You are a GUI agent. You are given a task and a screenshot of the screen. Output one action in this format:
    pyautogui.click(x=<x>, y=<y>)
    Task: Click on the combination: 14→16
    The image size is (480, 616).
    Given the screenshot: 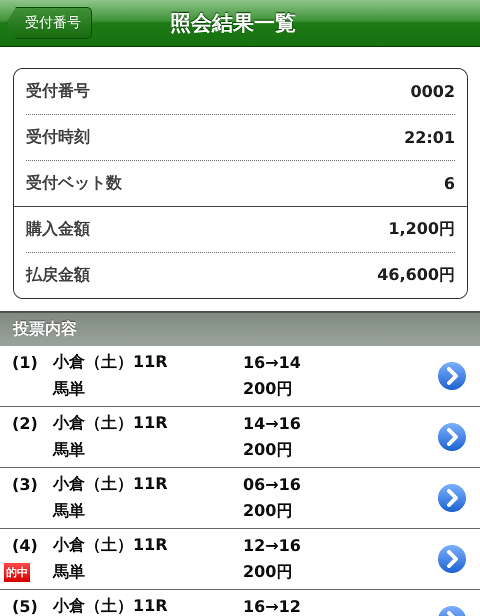 What is the action you would take?
    pyautogui.click(x=272, y=423)
    